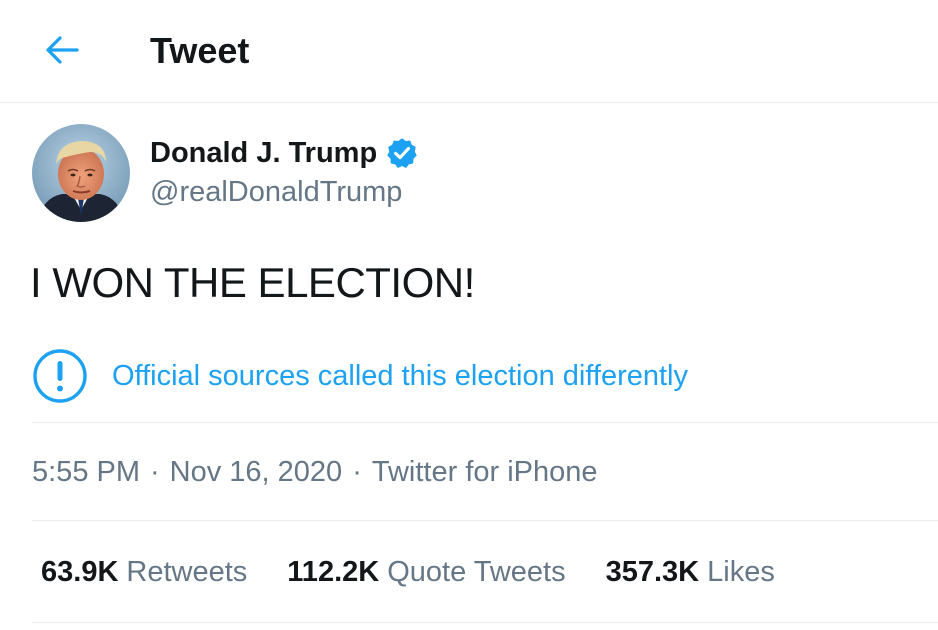 This screenshot has width=938, height=630. I want to click on avatar, so click(81, 173).